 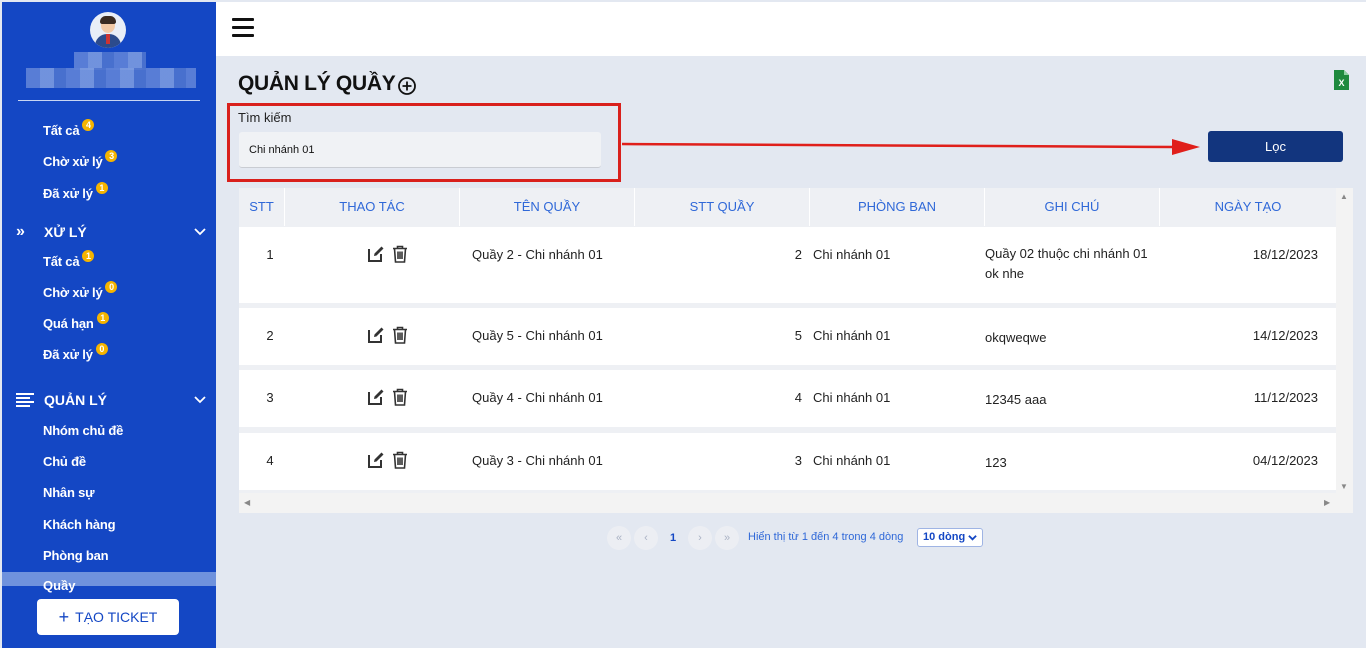 What do you see at coordinates (897, 207) in the screenshot?
I see `column-header-department: PHÒNG BAN` at bounding box center [897, 207].